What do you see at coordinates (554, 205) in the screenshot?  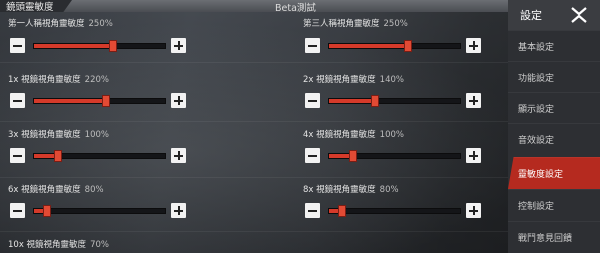 I see `sidebar-item-controls: 控制設定` at bounding box center [554, 205].